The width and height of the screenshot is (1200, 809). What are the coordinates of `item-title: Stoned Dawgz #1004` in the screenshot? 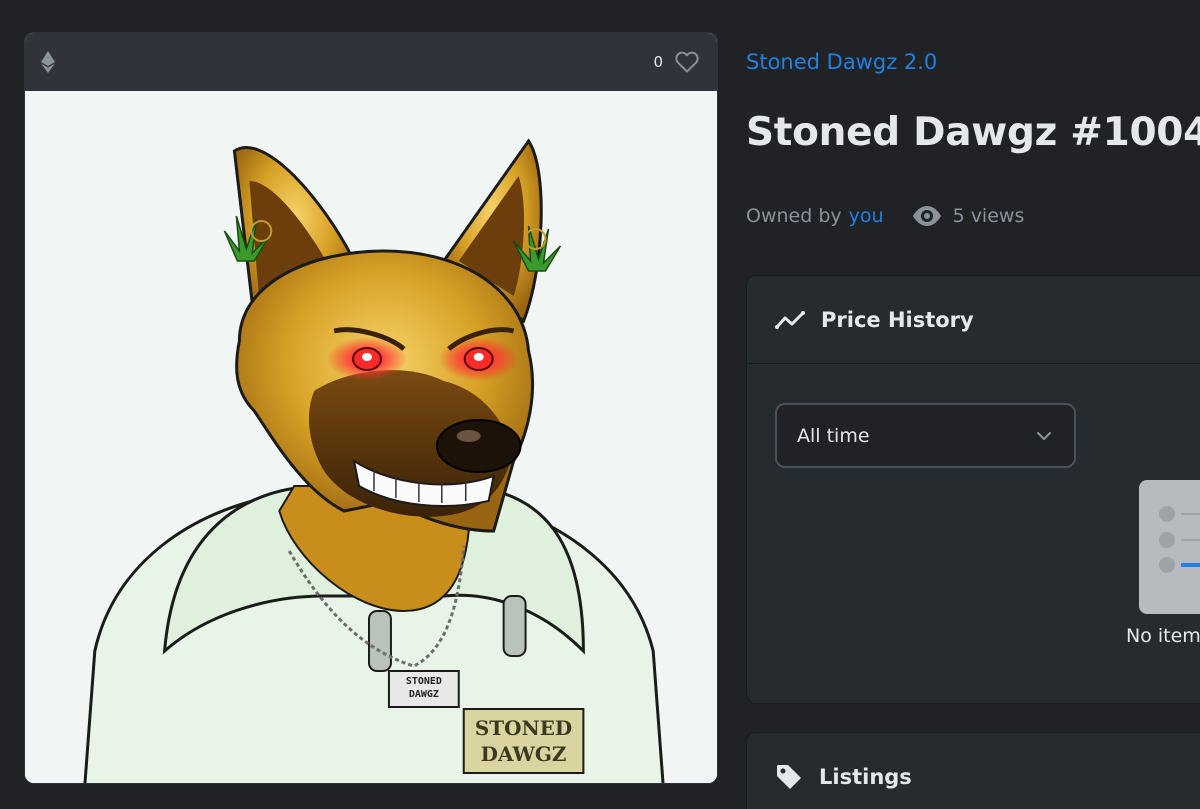 It's located at (973, 132).